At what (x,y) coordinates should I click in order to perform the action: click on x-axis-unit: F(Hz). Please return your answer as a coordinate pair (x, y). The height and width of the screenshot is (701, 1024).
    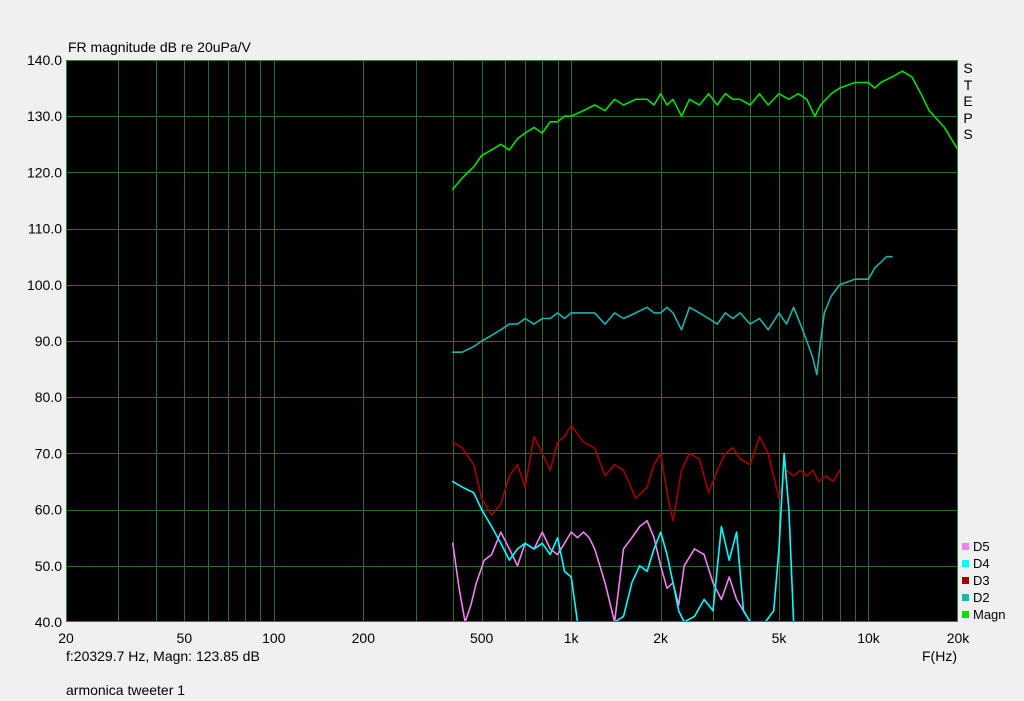
    Looking at the image, I should click on (939, 656).